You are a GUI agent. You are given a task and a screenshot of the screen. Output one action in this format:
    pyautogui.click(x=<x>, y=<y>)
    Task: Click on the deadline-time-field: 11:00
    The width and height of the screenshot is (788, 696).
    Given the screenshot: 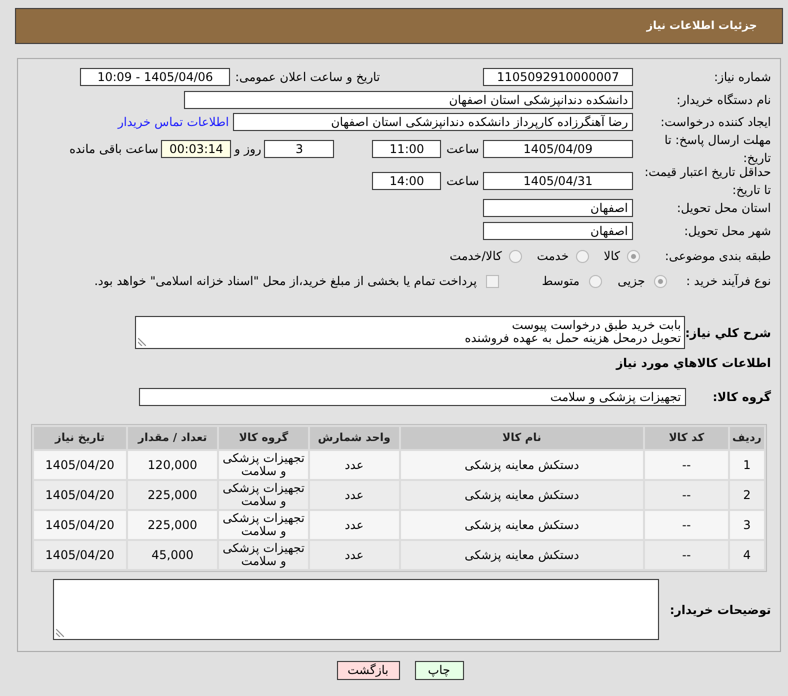 What is the action you would take?
    pyautogui.click(x=407, y=149)
    